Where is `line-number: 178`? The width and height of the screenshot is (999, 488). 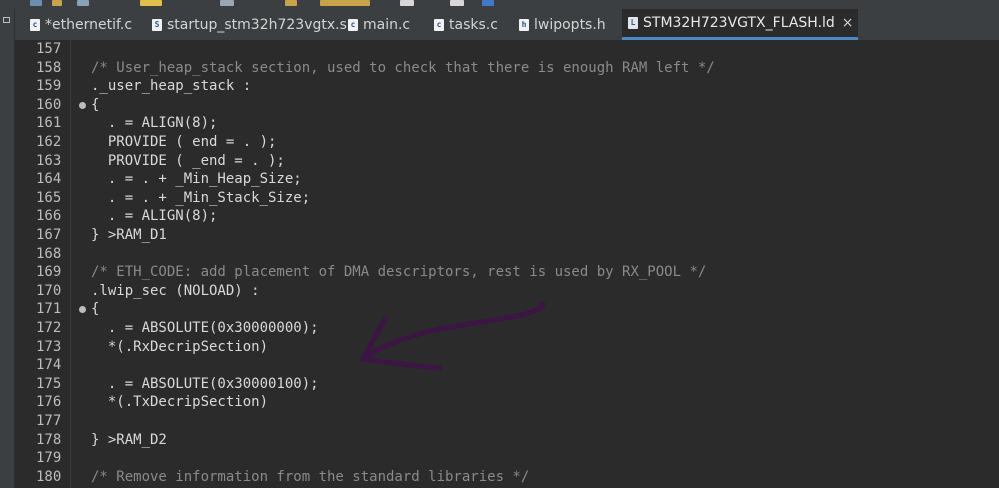
line-number: 178 is located at coordinates (49, 439).